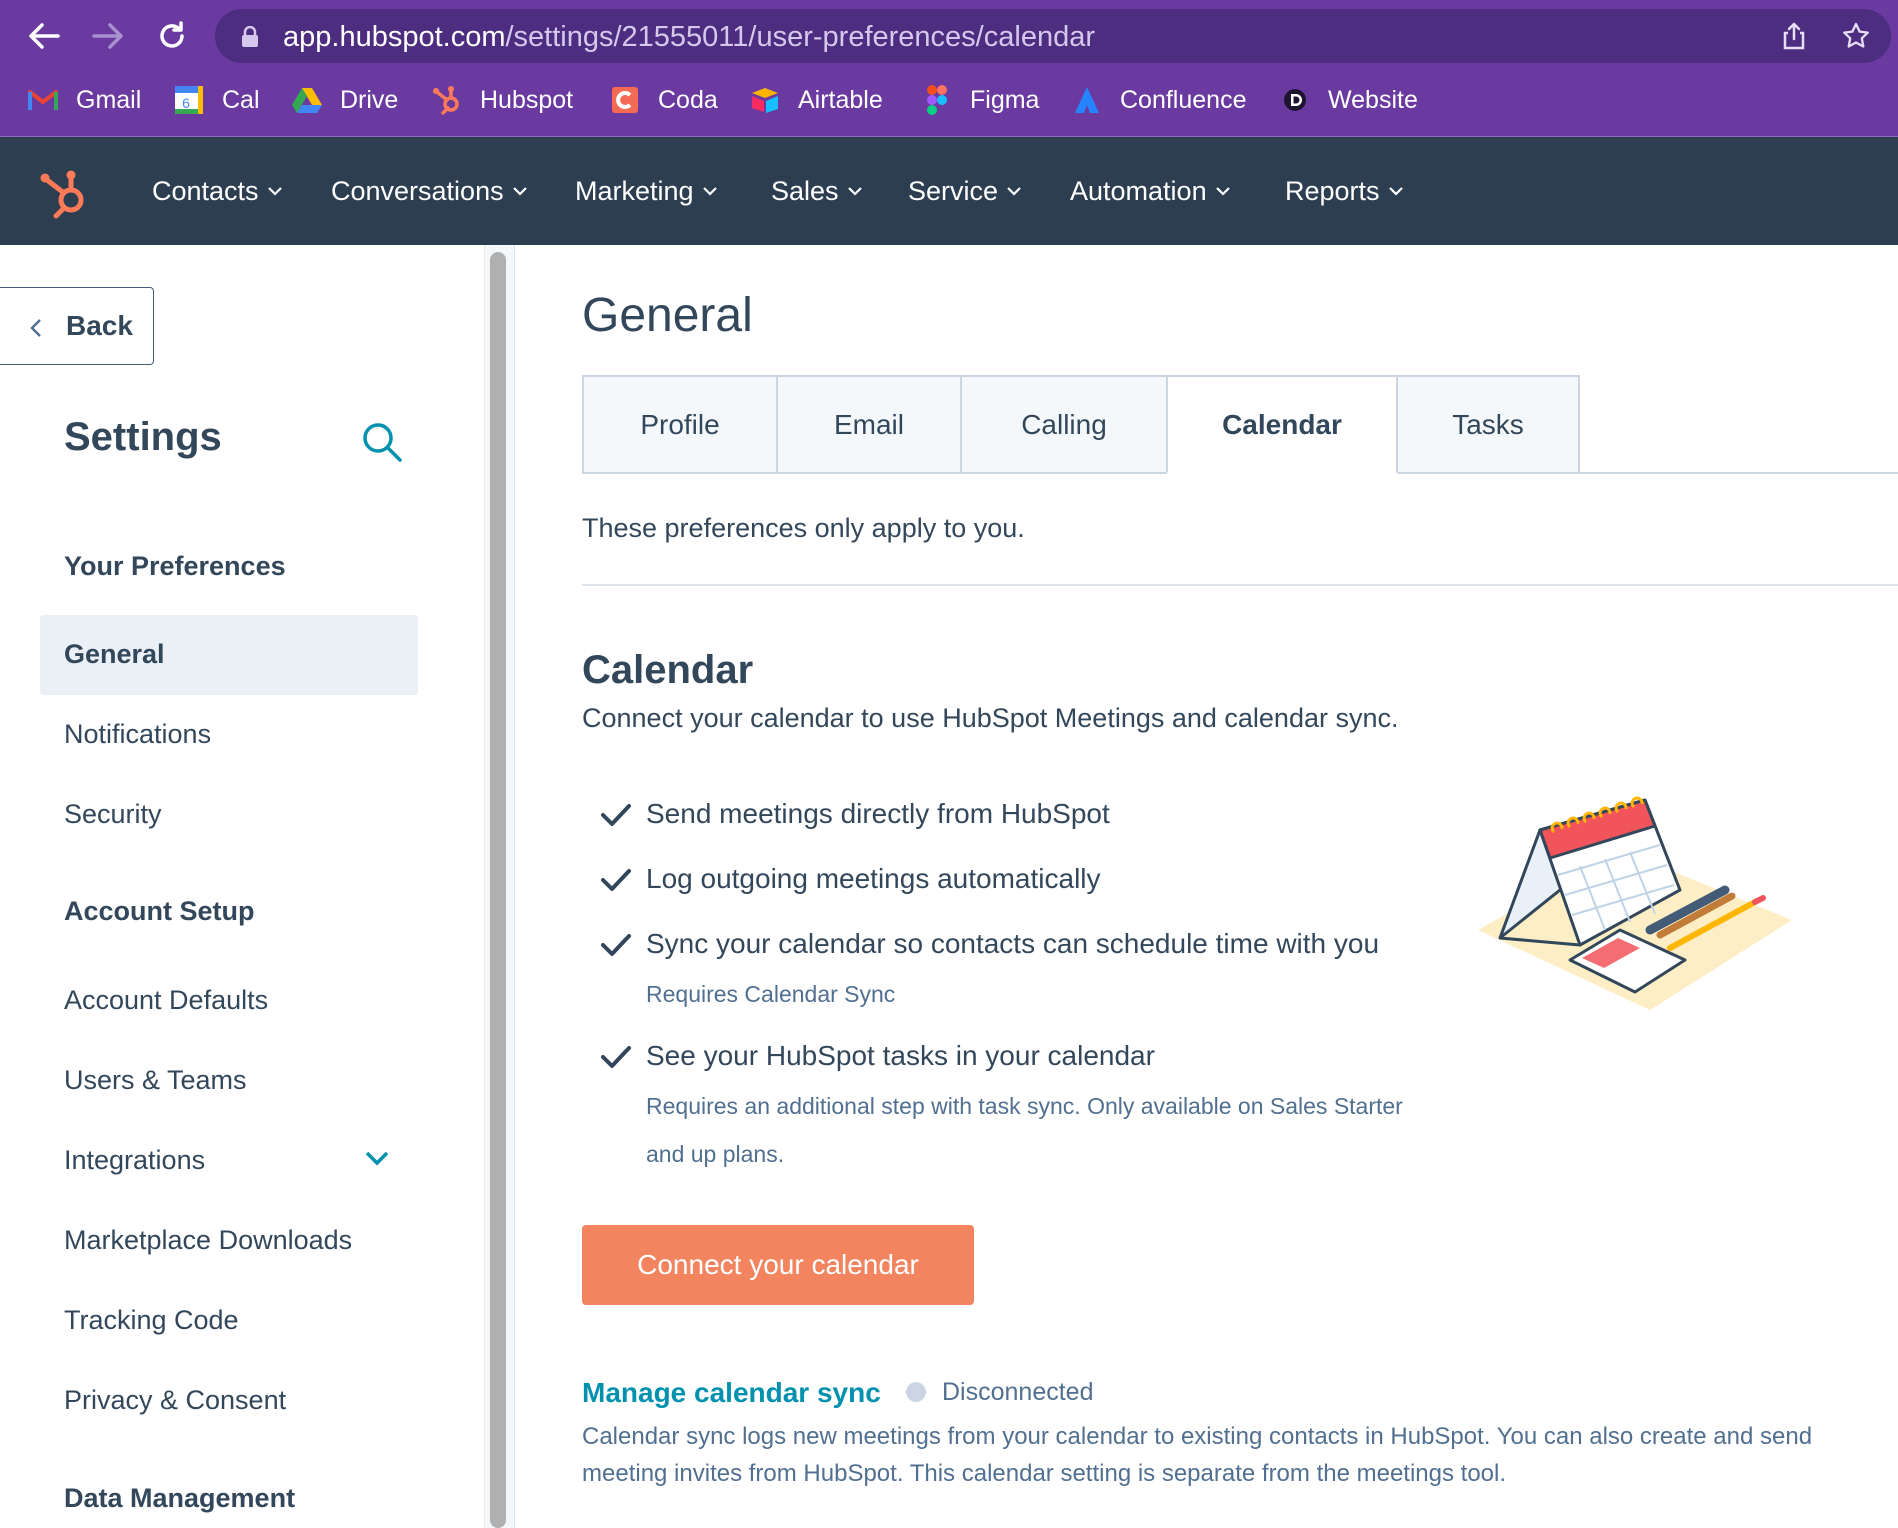 Image resolution: width=1898 pixels, height=1528 pixels. I want to click on tab-profile: Profile, so click(680, 424).